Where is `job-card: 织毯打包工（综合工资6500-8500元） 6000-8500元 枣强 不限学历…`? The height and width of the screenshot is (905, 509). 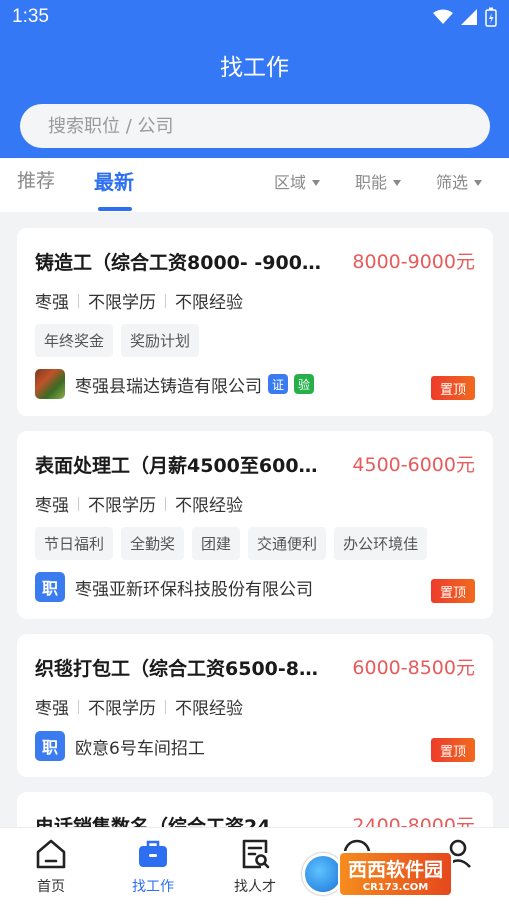 job-card: 织毯打包工（综合工资6500-8500元） 6000-8500元 枣强 不限学历… is located at coordinates (255, 705).